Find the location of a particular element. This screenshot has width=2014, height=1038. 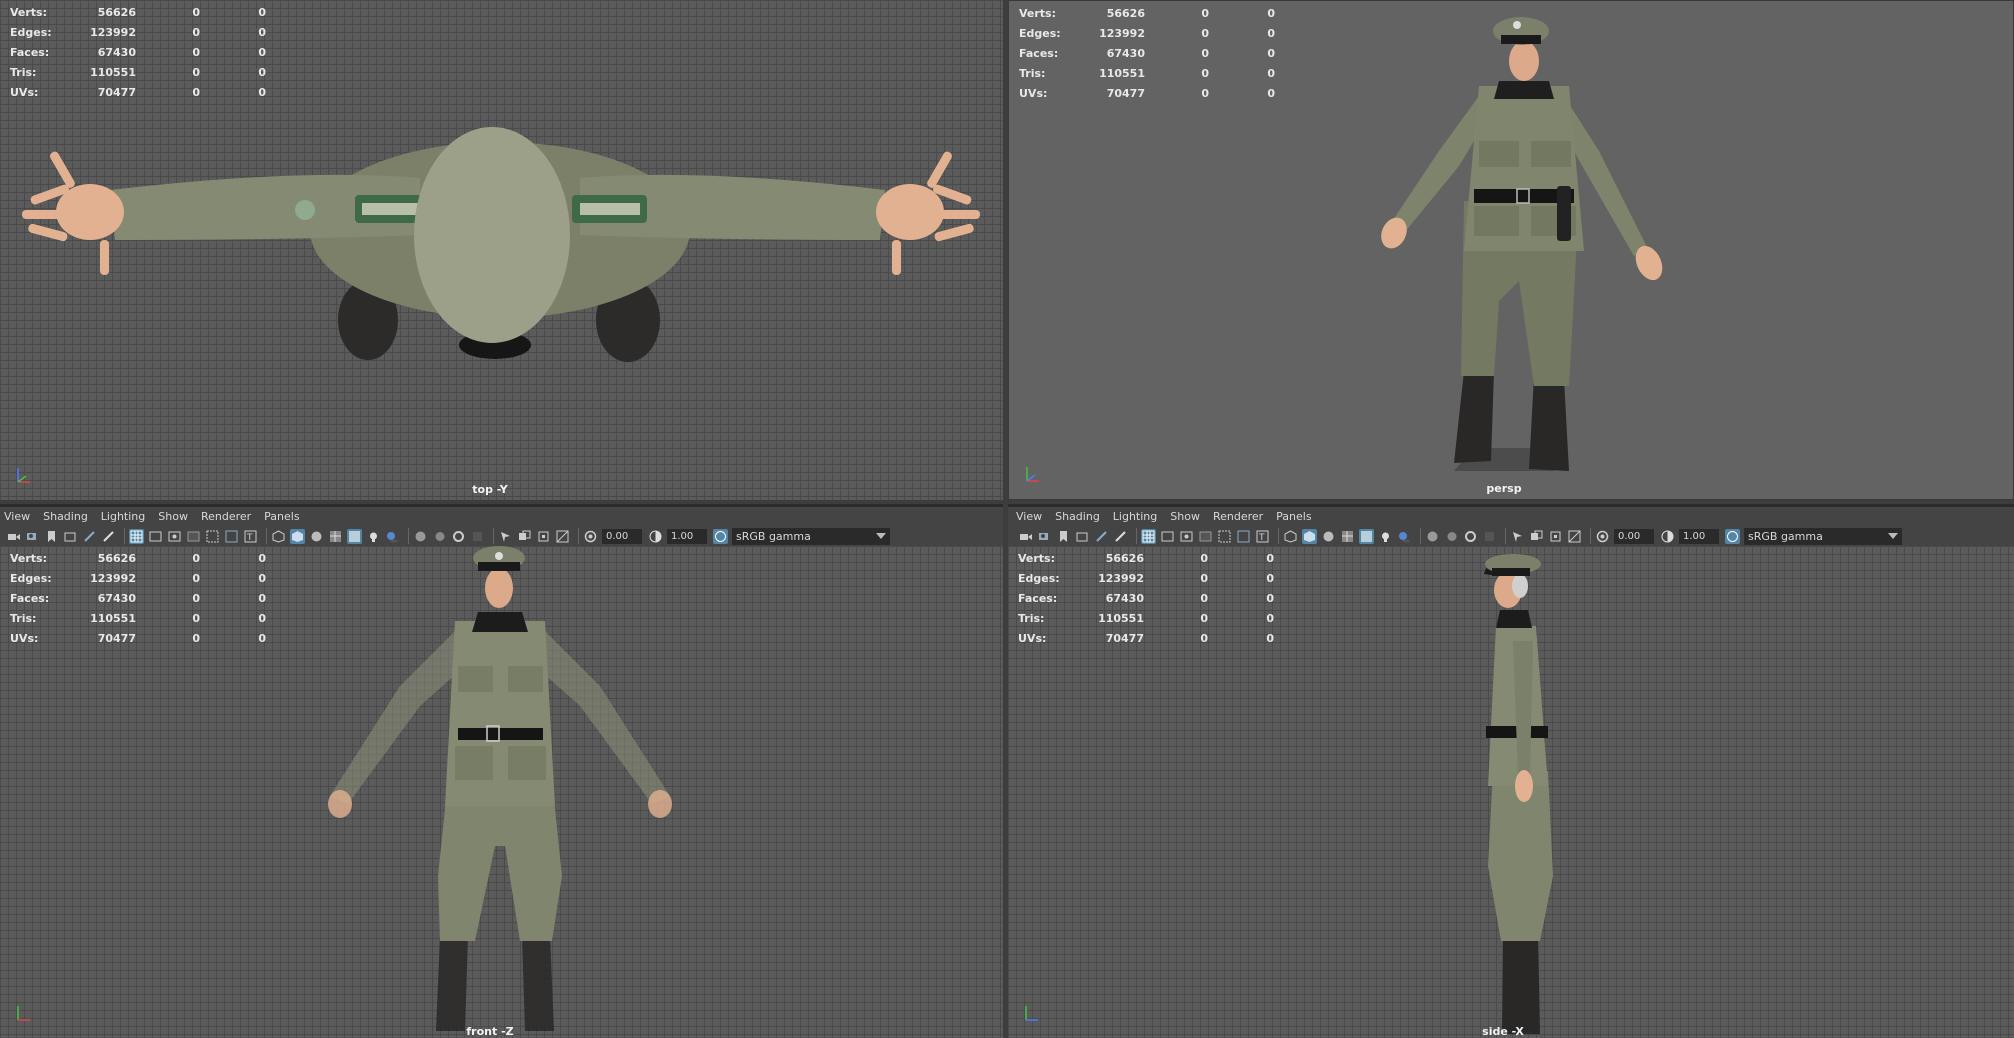

pane-splitter-horizontal is located at coordinates (1007, 502).